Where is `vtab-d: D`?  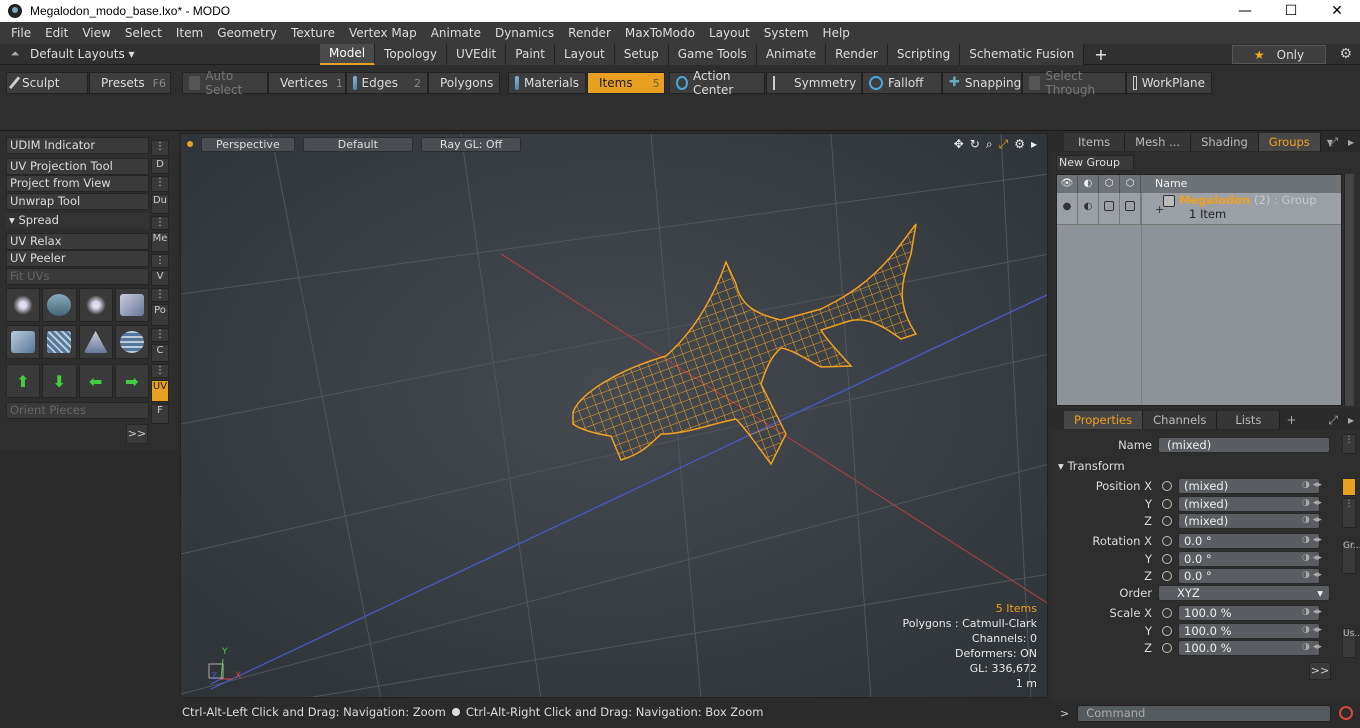
vtab-d: D is located at coordinates (160, 166).